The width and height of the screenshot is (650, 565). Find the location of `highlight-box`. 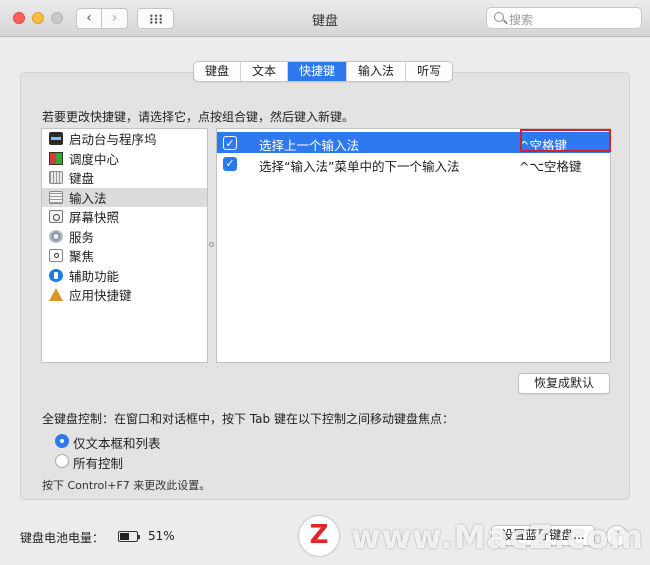

highlight-box is located at coordinates (565, 140).